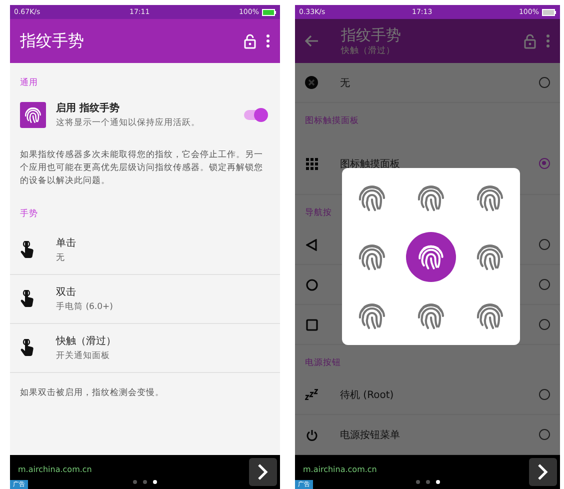 This screenshot has width=564, height=489. Describe the element at coordinates (141, 168) in the screenshot. I see `section-note: 如果指纹传感器多次未能取得您的指纹，它会停止工作。另一个应用也可能在更高优先层级访问指纹传感器。锁定再解锁您的设备以解决此问题。` at that location.